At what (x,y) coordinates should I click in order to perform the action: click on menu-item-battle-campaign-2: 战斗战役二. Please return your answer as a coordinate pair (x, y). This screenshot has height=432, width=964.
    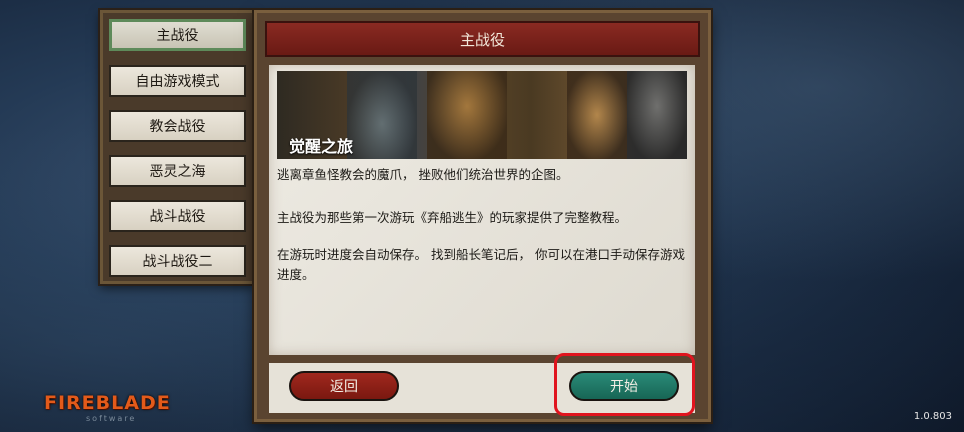
    Looking at the image, I should click on (177, 261).